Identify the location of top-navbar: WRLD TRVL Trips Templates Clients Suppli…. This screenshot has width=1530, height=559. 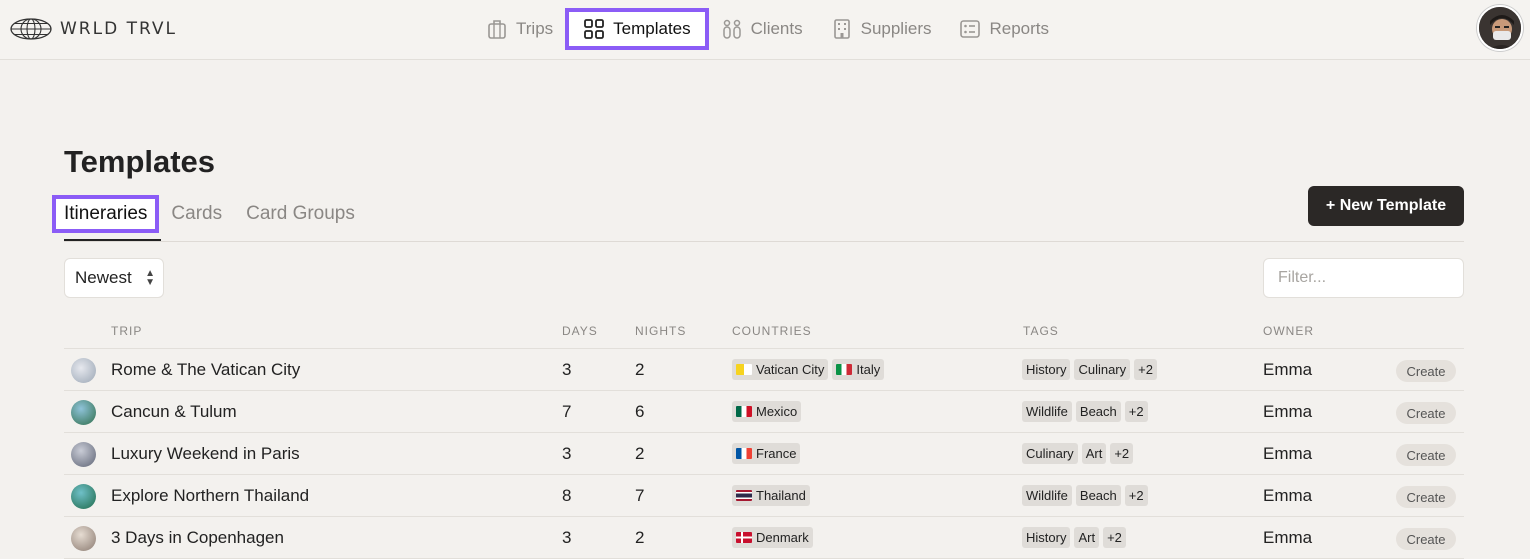
(765, 30).